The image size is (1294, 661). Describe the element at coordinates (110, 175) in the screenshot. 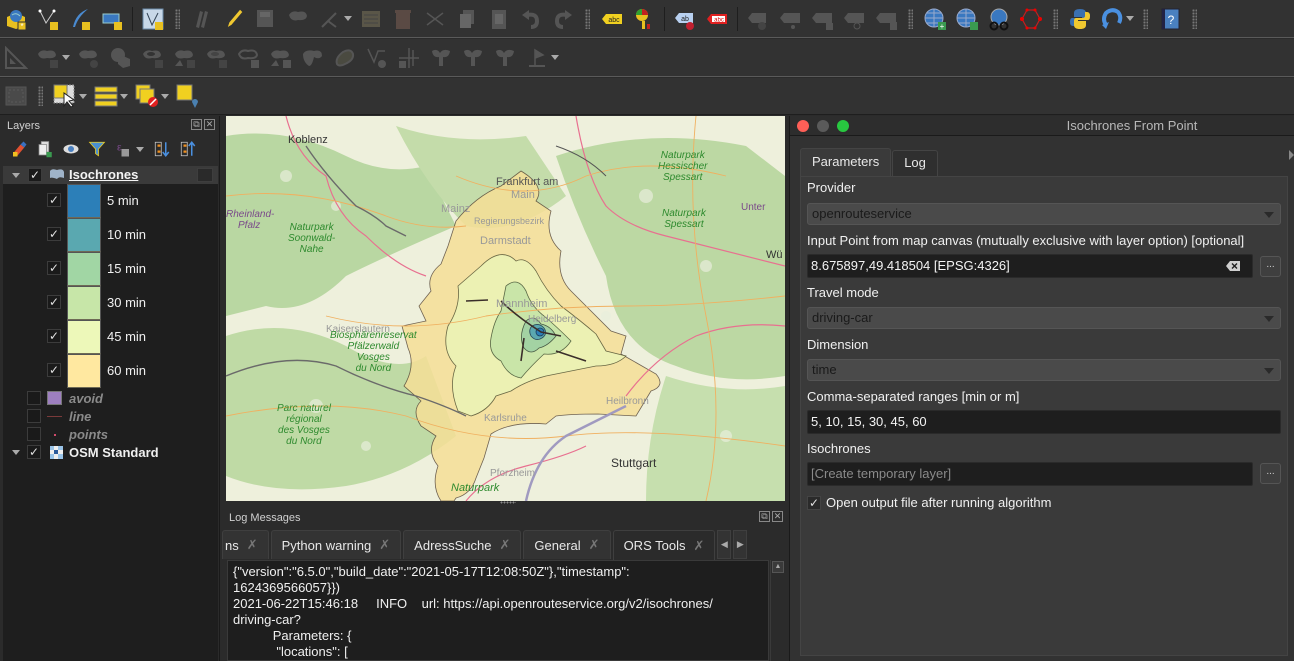

I see `layer-row-isochrones: ✓ Isochrones` at that location.